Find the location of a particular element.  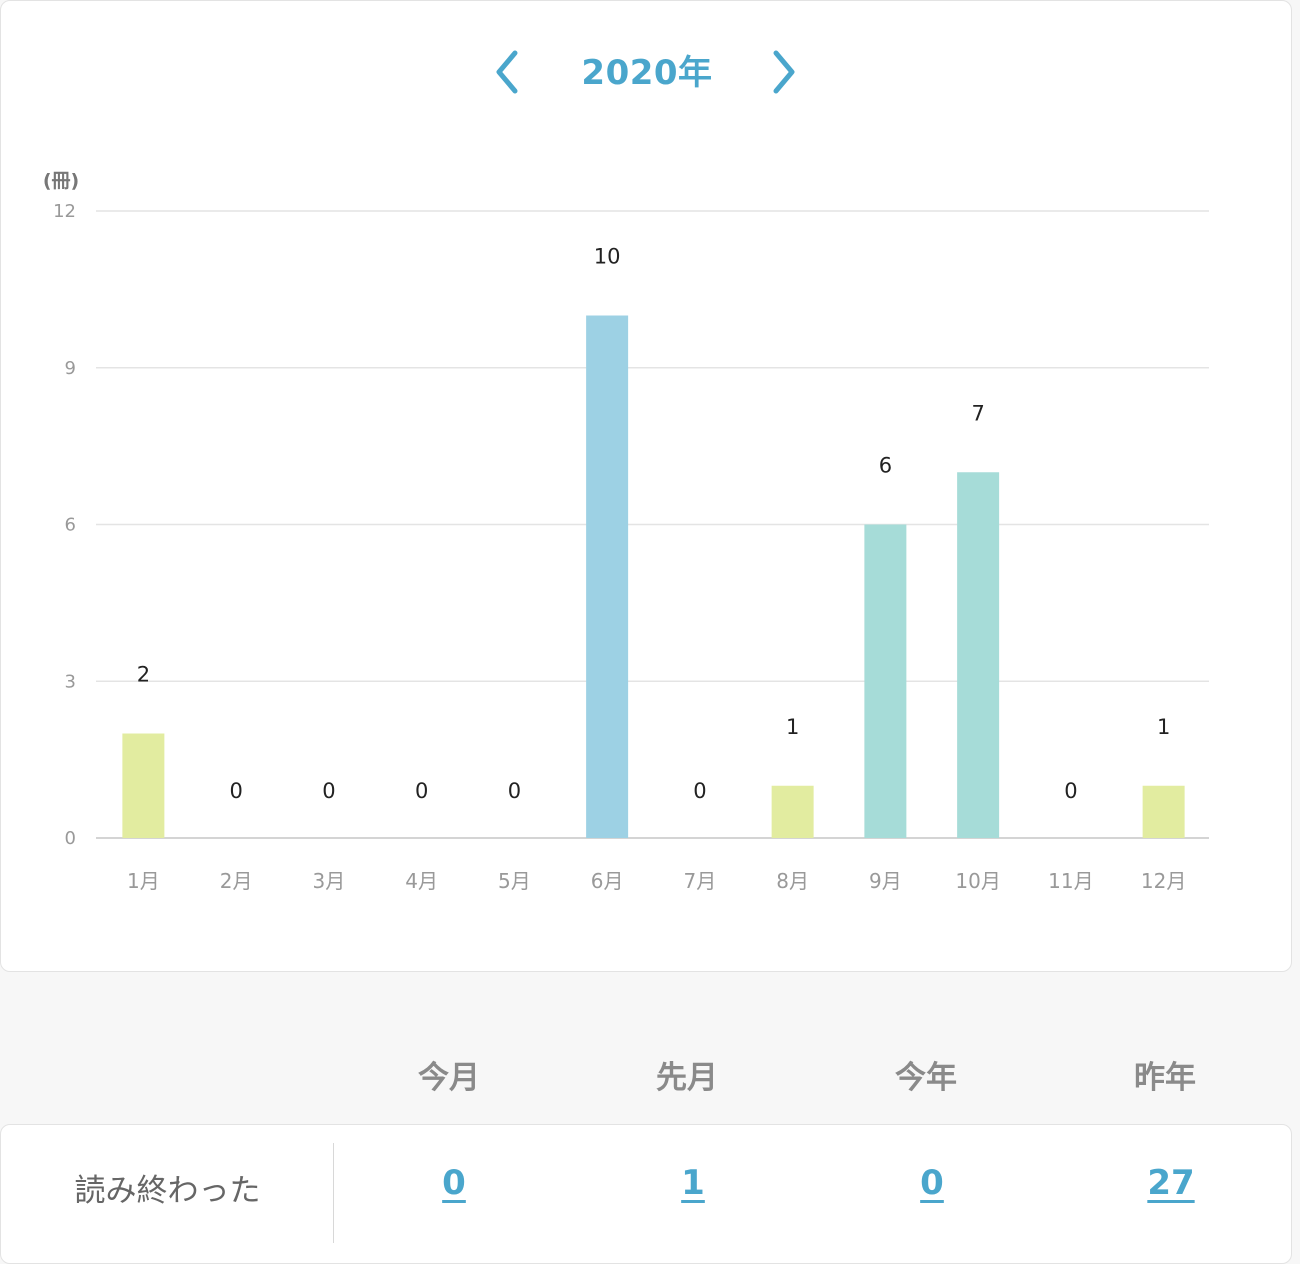

this-year-count-link: 0 is located at coordinates (932, 1183).